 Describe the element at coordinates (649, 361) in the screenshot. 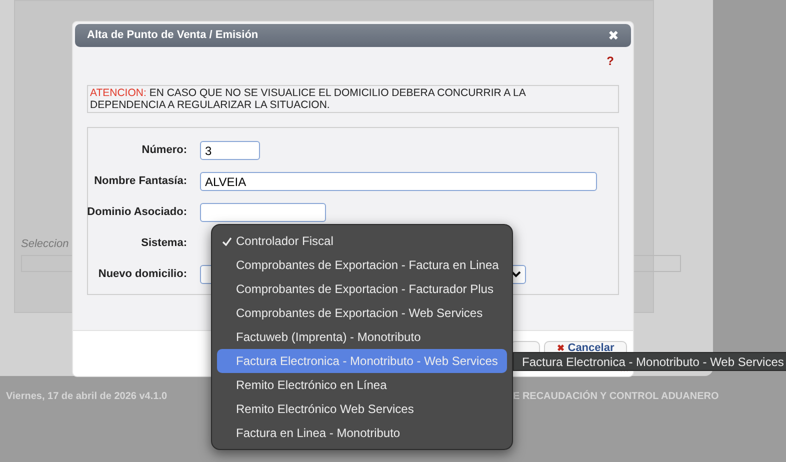

I see `tooltip: Factura Electronica - Monotributo - Web Services` at that location.